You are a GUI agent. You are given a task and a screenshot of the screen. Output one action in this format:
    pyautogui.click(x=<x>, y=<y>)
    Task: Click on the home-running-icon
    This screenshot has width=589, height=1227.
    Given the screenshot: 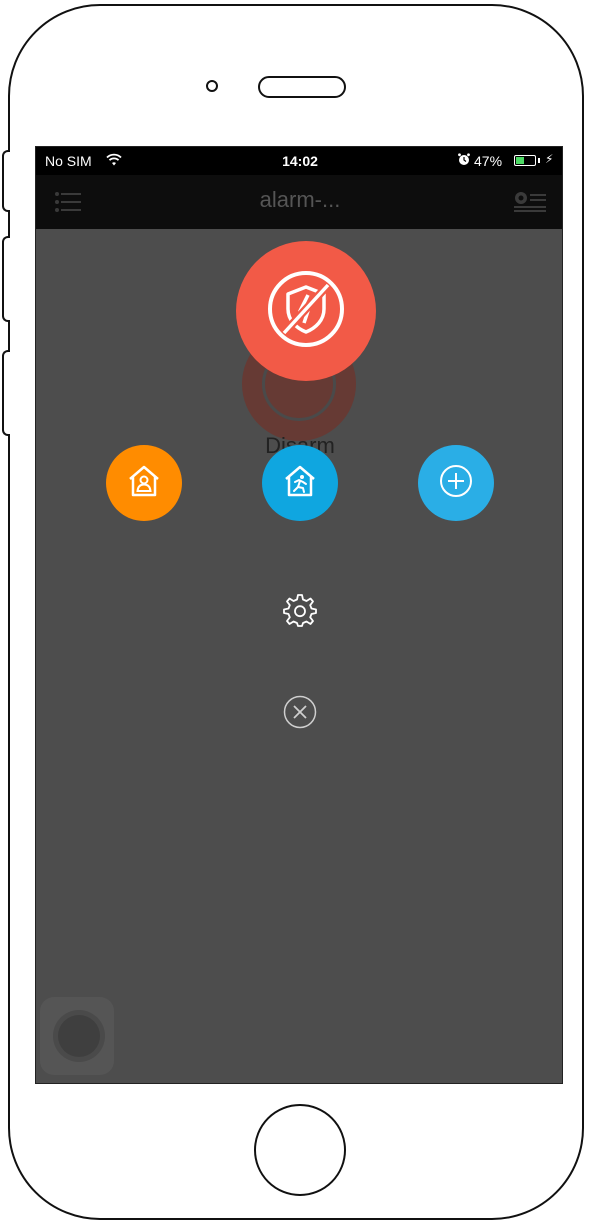 What is the action you would take?
    pyautogui.click(x=300, y=483)
    